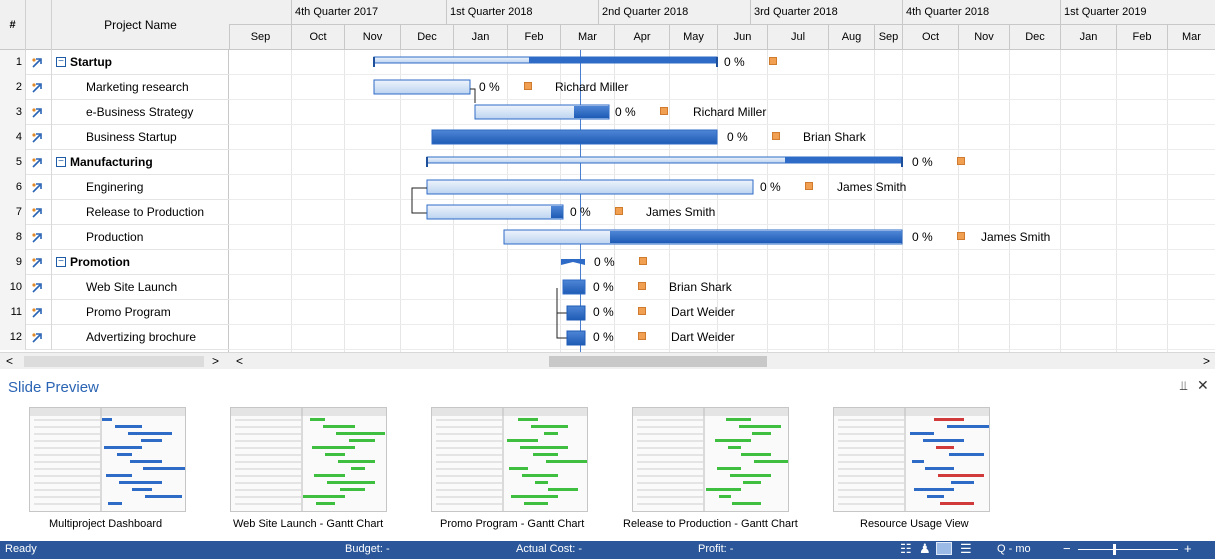  What do you see at coordinates (592, 87) in the screenshot?
I see `task-resource: Richard Miller` at bounding box center [592, 87].